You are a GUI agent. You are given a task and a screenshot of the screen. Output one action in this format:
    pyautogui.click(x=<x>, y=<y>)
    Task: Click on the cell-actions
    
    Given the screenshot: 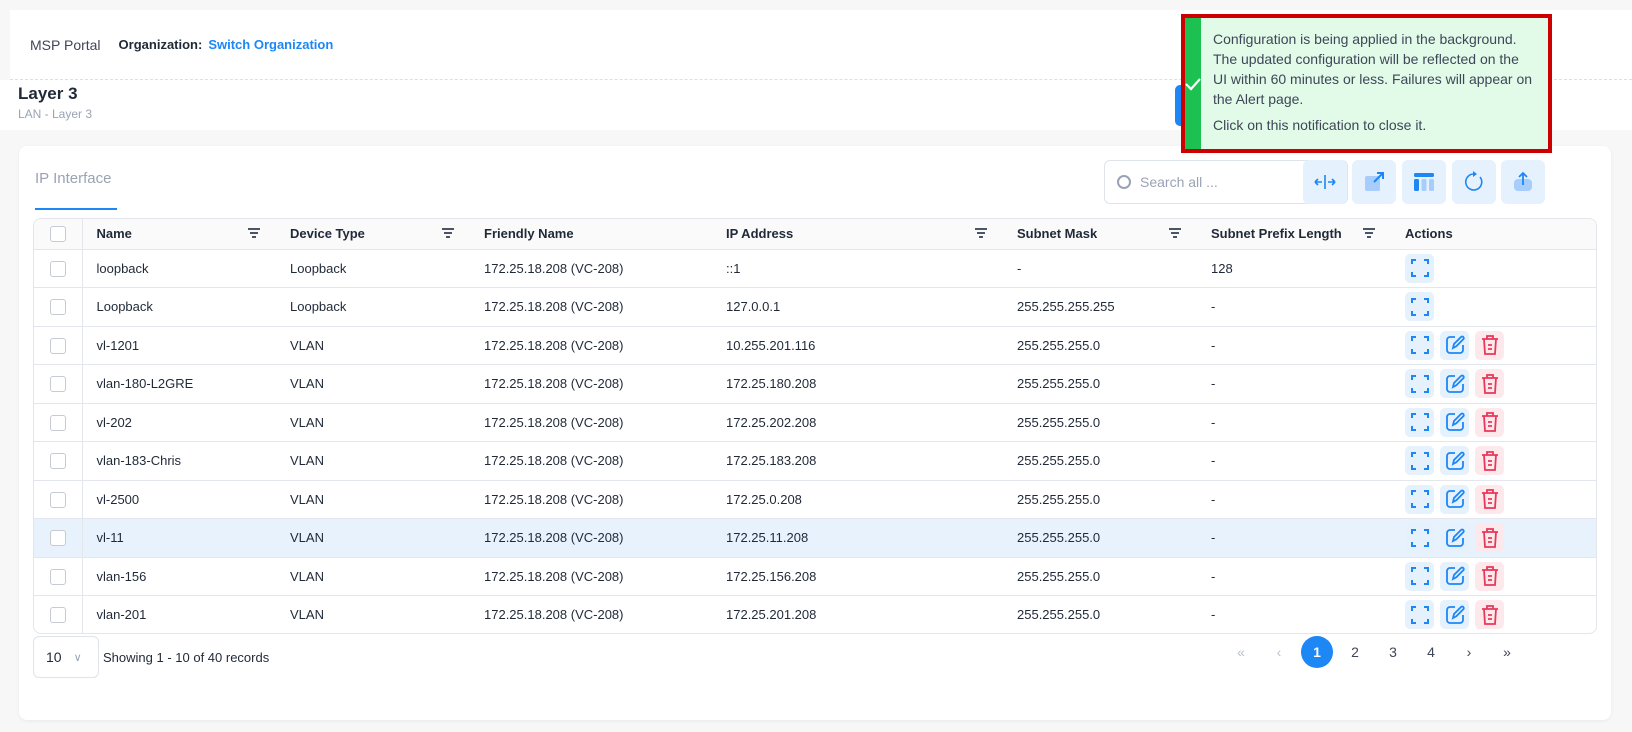 What is the action you would take?
    pyautogui.click(x=1493, y=614)
    